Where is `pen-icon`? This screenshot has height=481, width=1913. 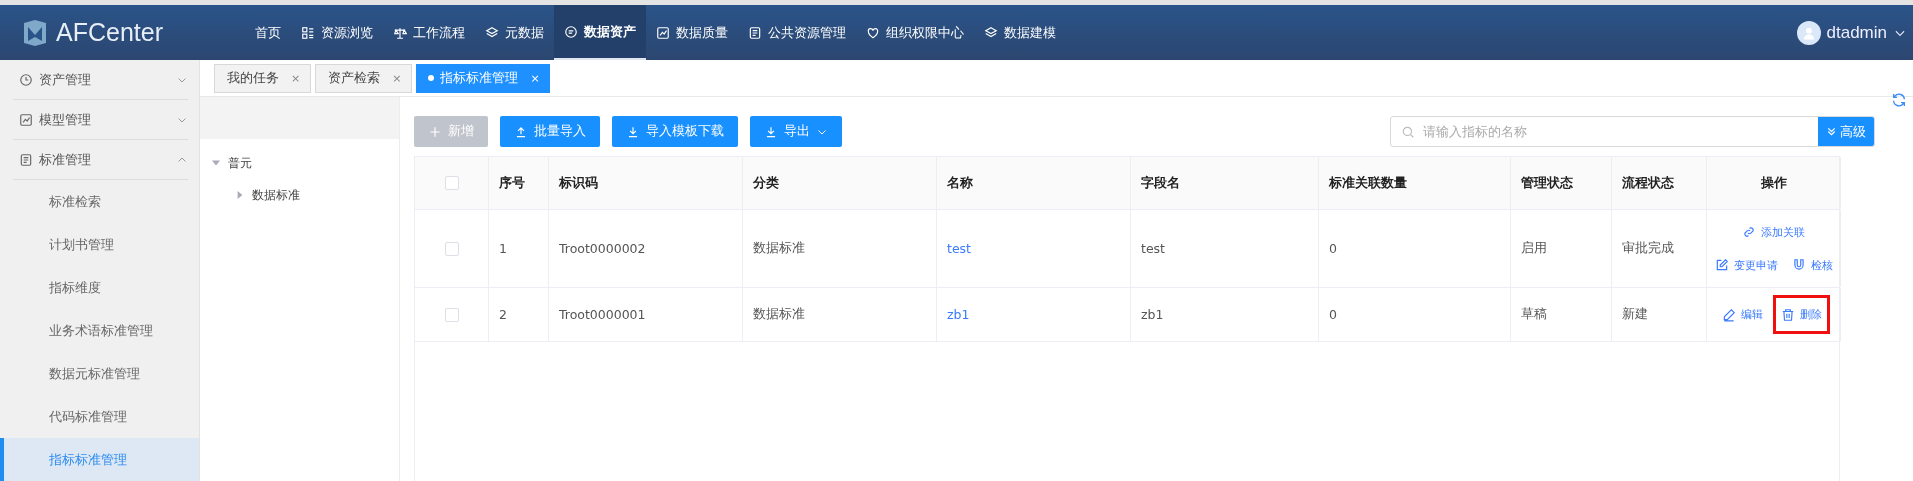
pen-icon is located at coordinates (1728, 314).